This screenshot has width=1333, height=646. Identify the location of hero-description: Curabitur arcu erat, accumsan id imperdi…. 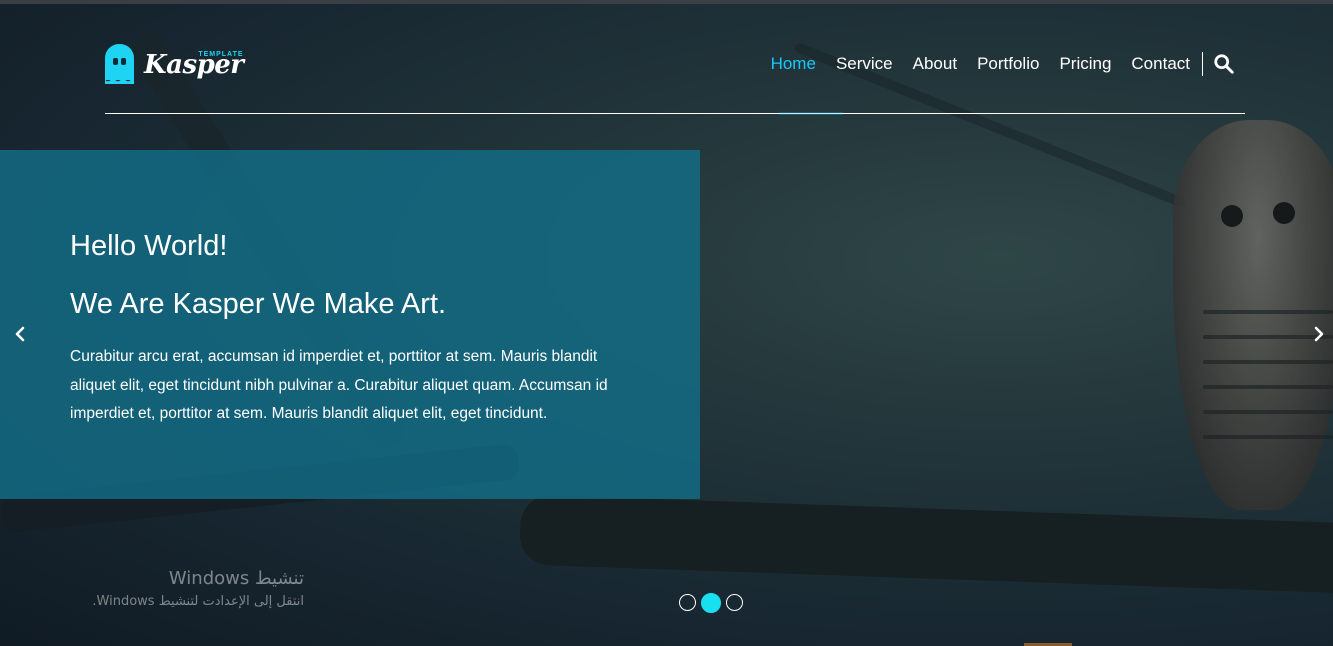
(339, 385).